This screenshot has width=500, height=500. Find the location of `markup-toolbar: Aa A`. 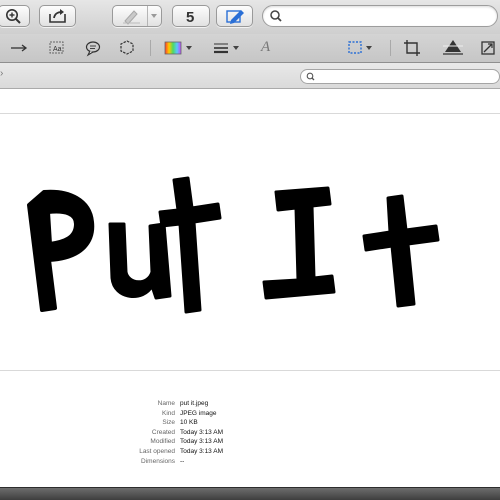

markup-toolbar: Aa A is located at coordinates (250, 48).